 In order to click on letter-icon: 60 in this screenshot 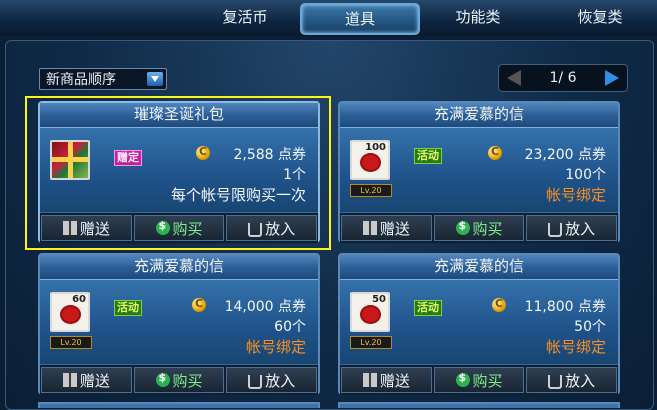, I will do `click(70, 312)`.